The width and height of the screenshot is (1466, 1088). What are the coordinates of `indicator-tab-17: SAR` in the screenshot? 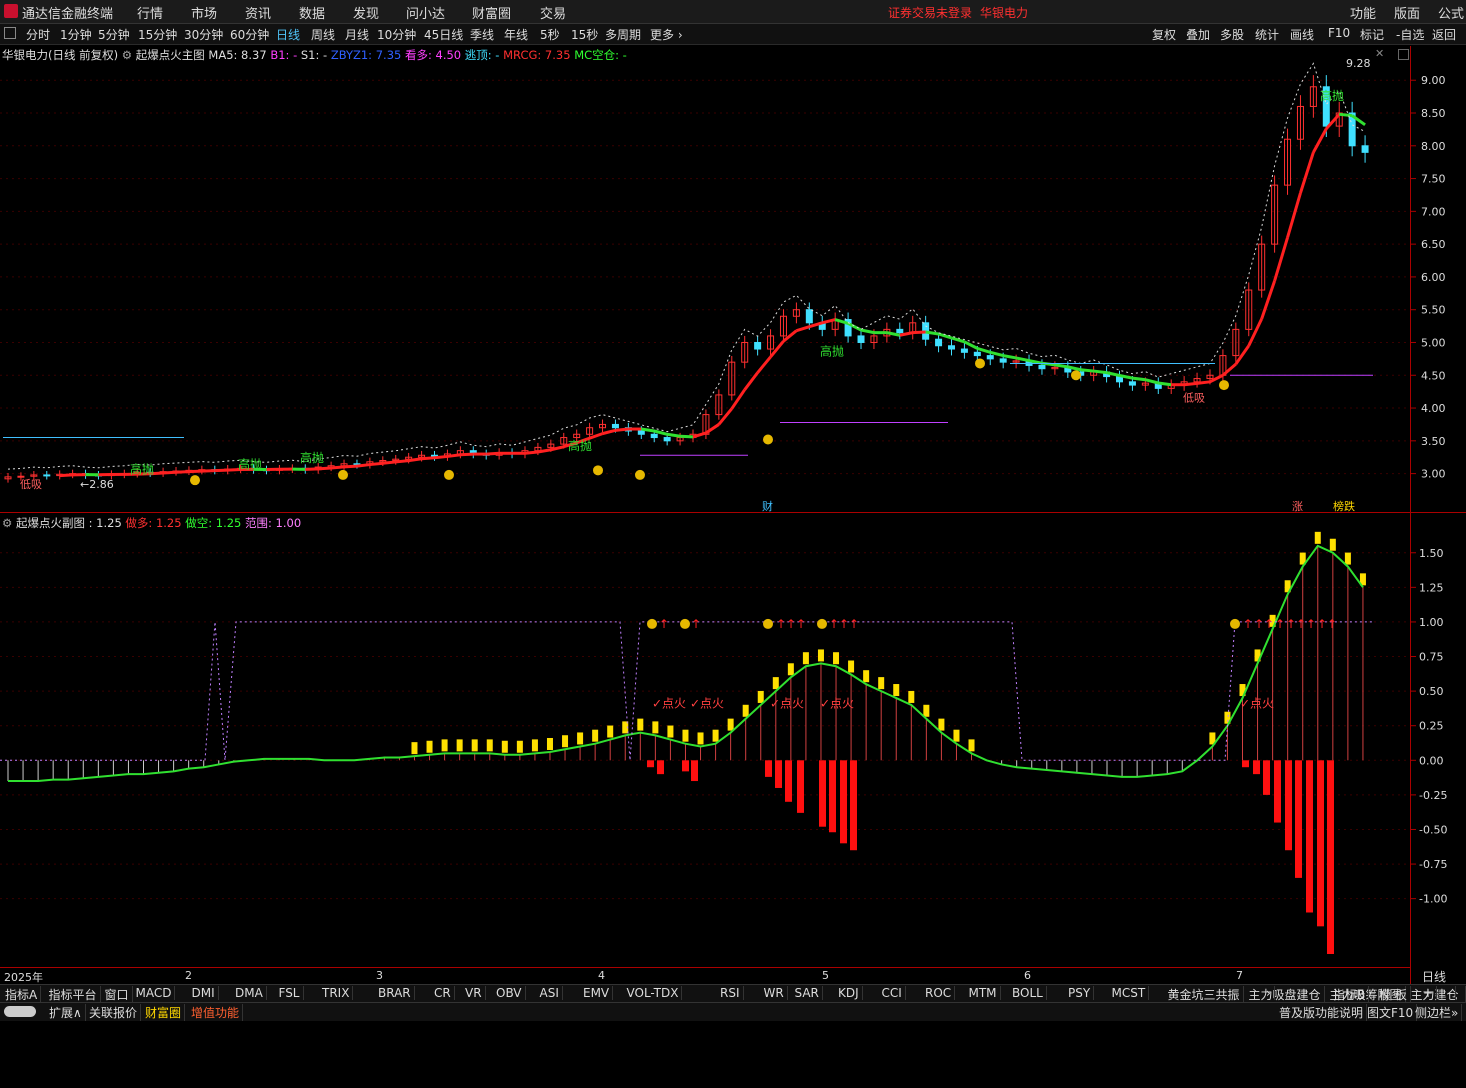 It's located at (807, 993).